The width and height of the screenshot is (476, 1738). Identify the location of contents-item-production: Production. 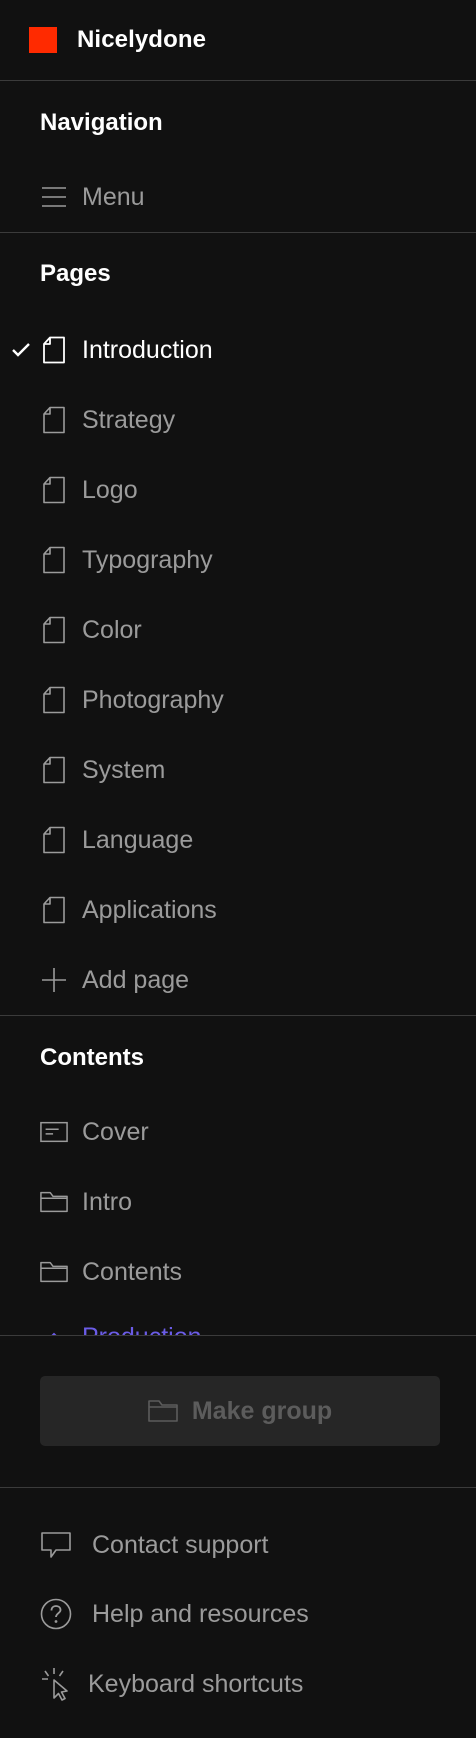
(238, 1325).